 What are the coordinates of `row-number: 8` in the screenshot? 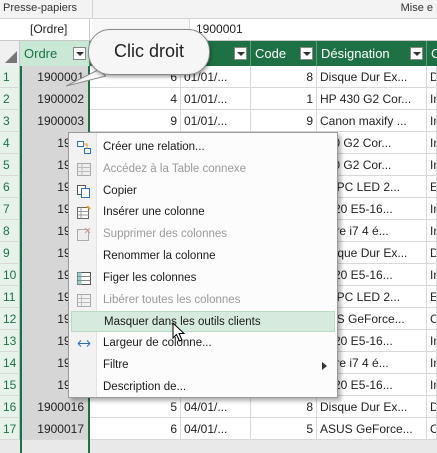 It's located at (10, 231).